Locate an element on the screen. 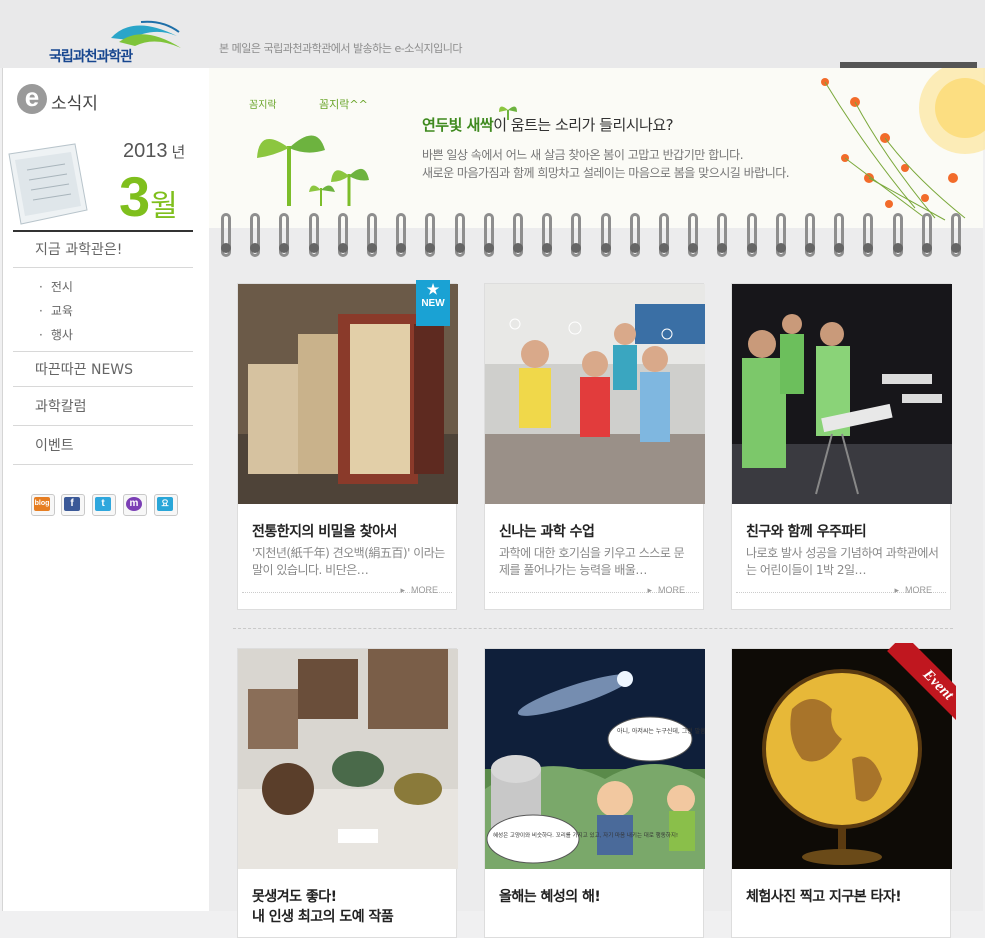  issue-month: 3월 is located at coordinates (148, 196).